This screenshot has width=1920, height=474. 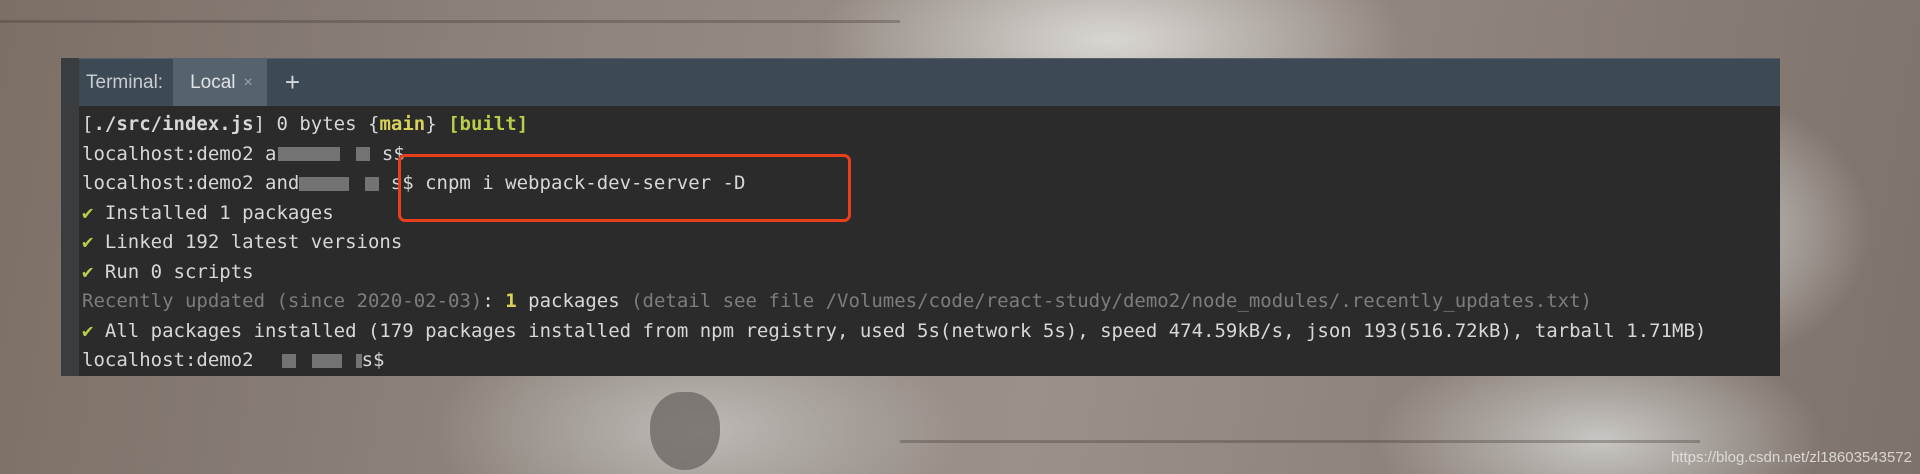 I want to click on output-line: ✔ Run 0 scripts, so click(x=168, y=271).